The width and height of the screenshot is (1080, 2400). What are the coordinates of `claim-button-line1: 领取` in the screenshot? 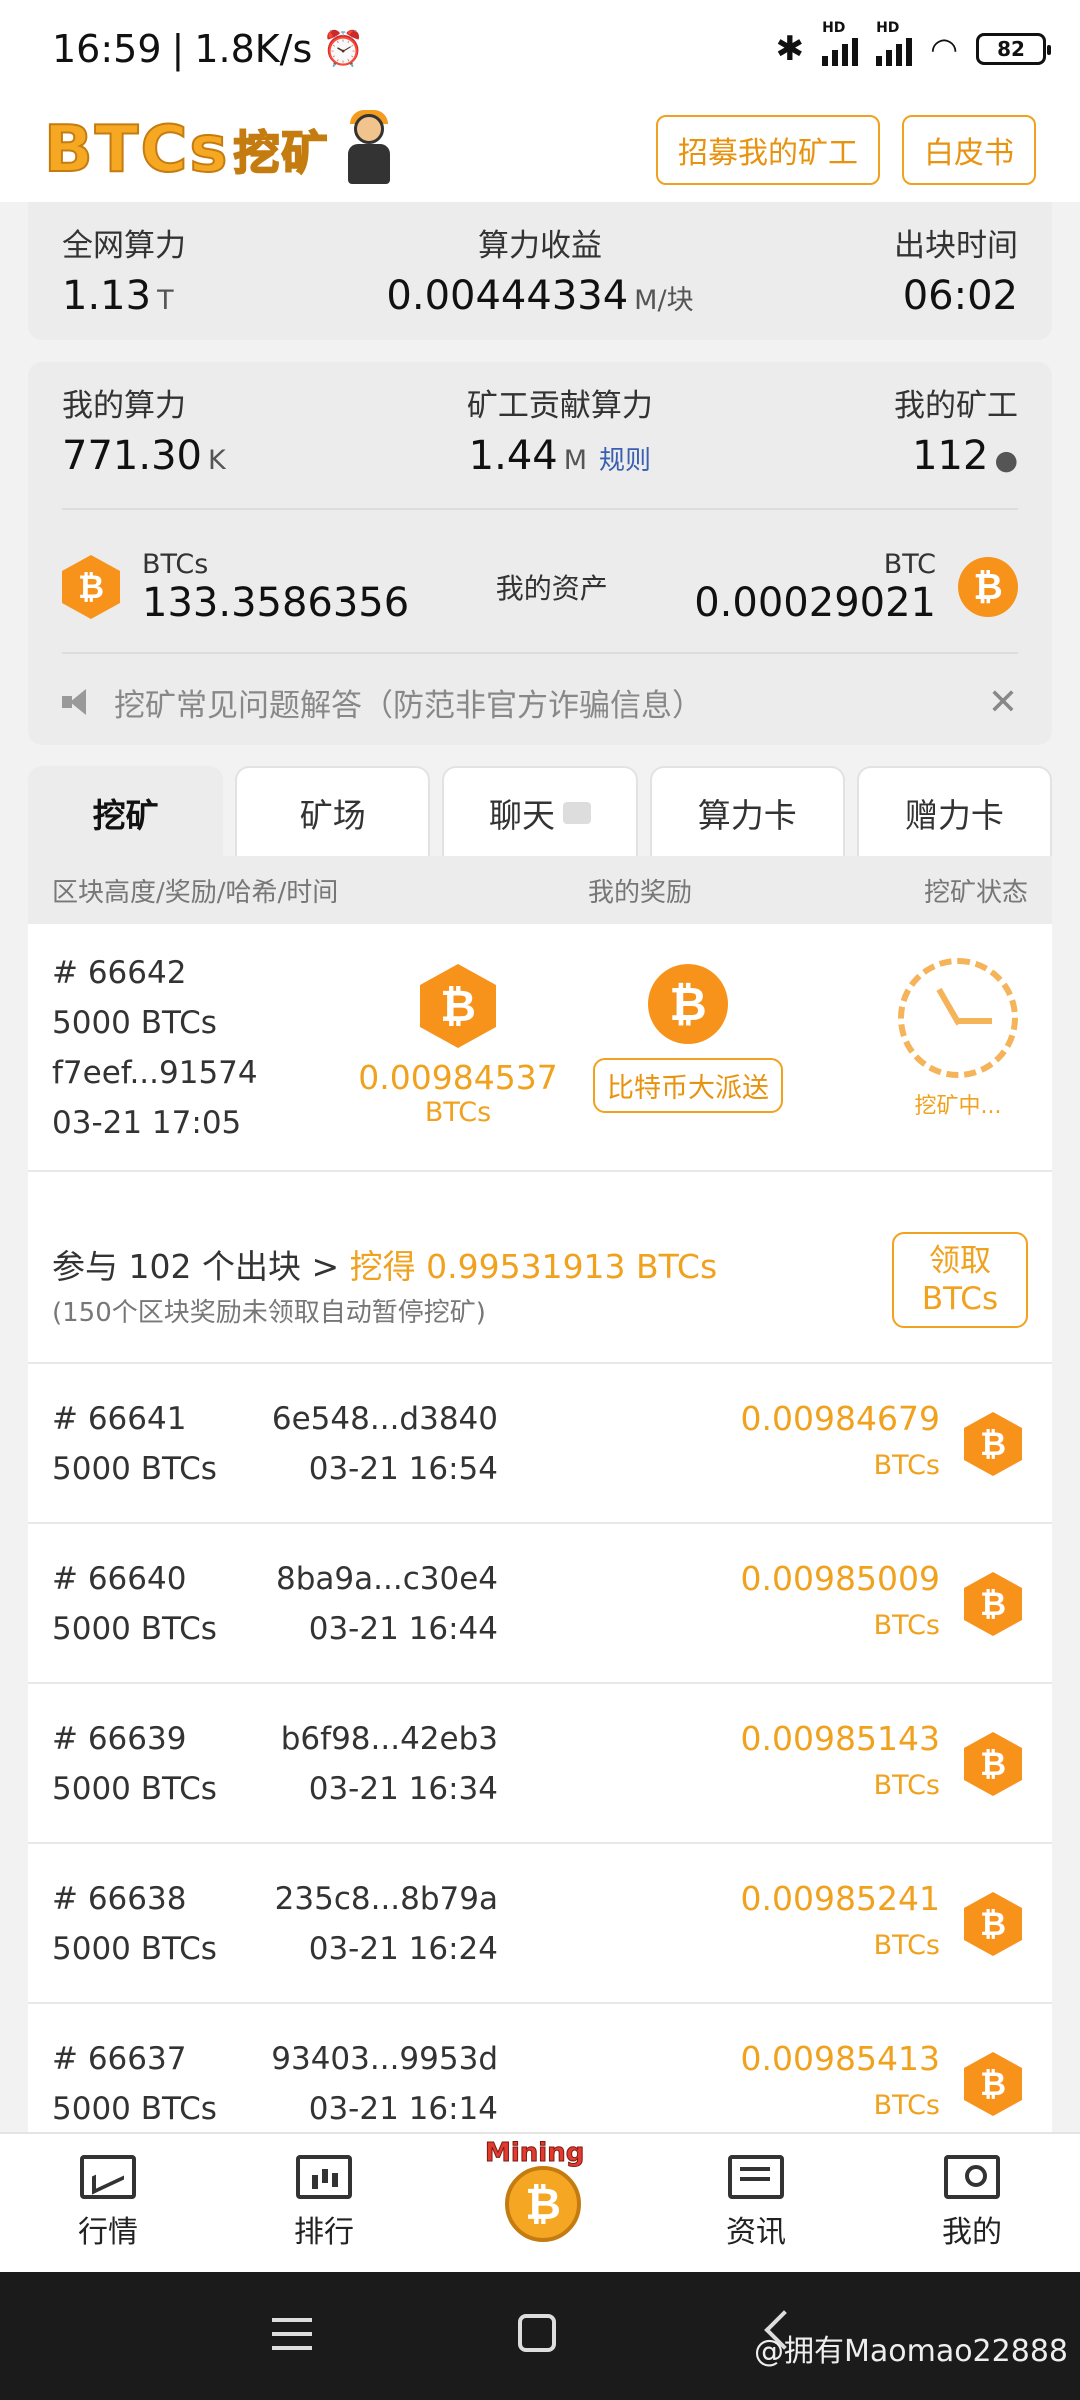 It's located at (960, 1261).